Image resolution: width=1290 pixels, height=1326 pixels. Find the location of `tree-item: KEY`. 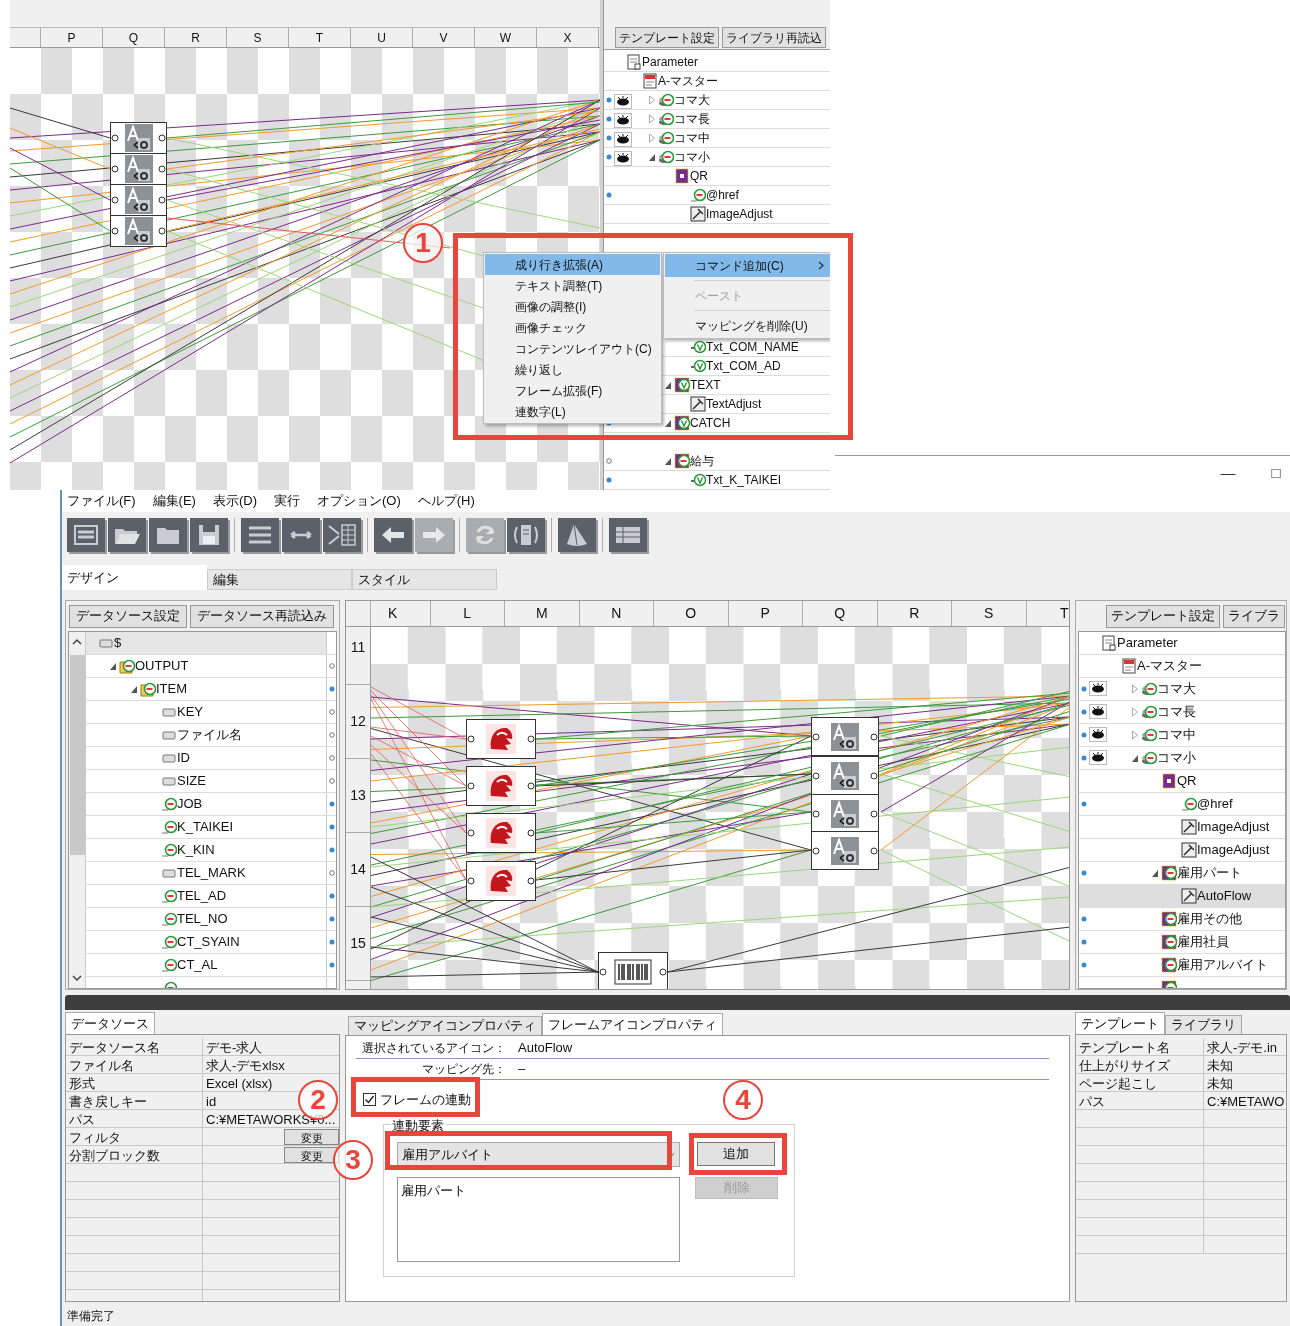

tree-item: KEY is located at coordinates (211, 712).